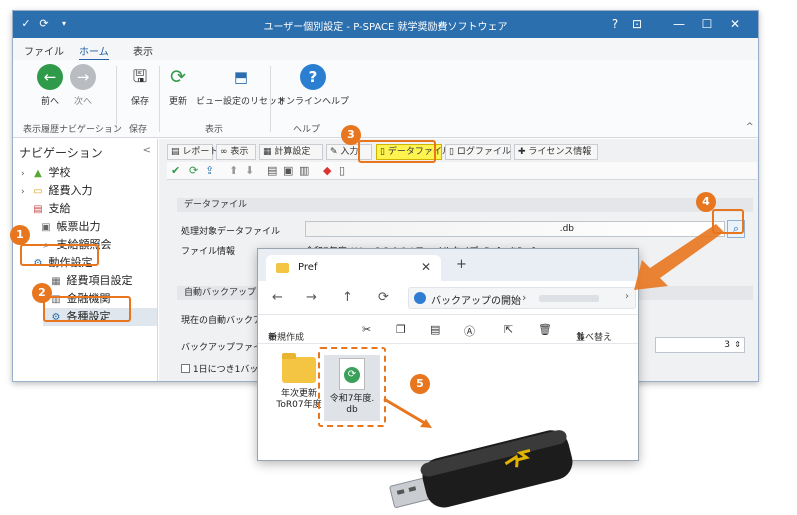  I want to click on folder-icon: ▭, so click(38, 191).